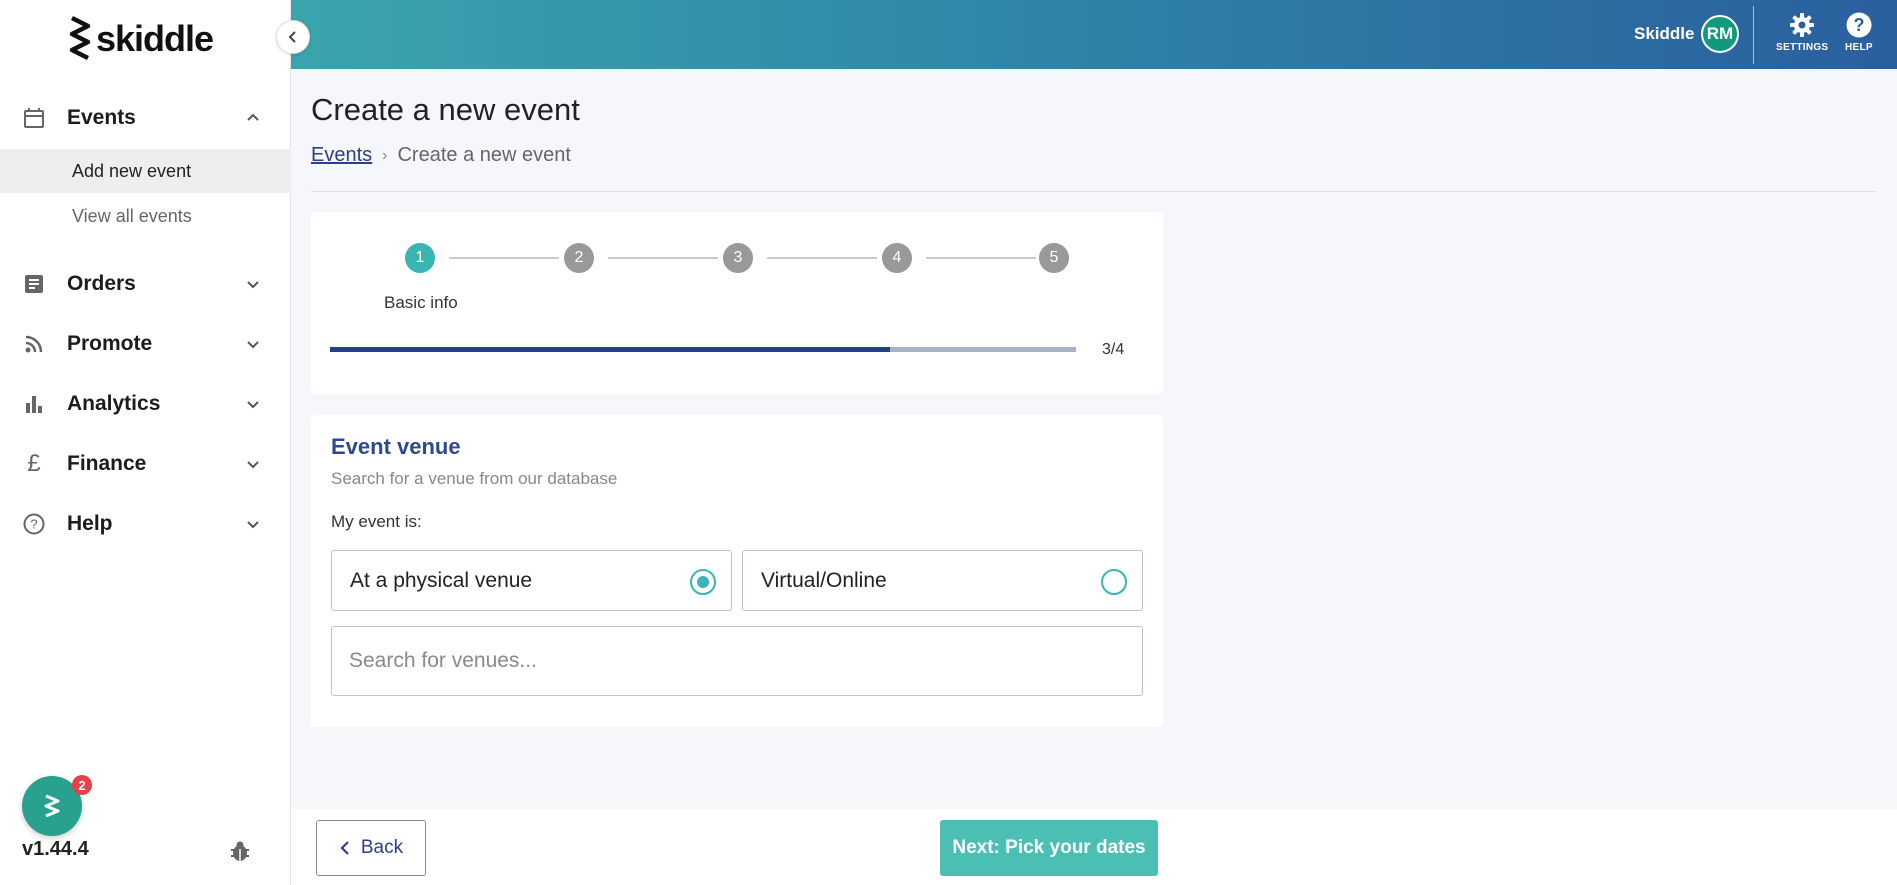  I want to click on page-title: Create a new event, so click(445, 109).